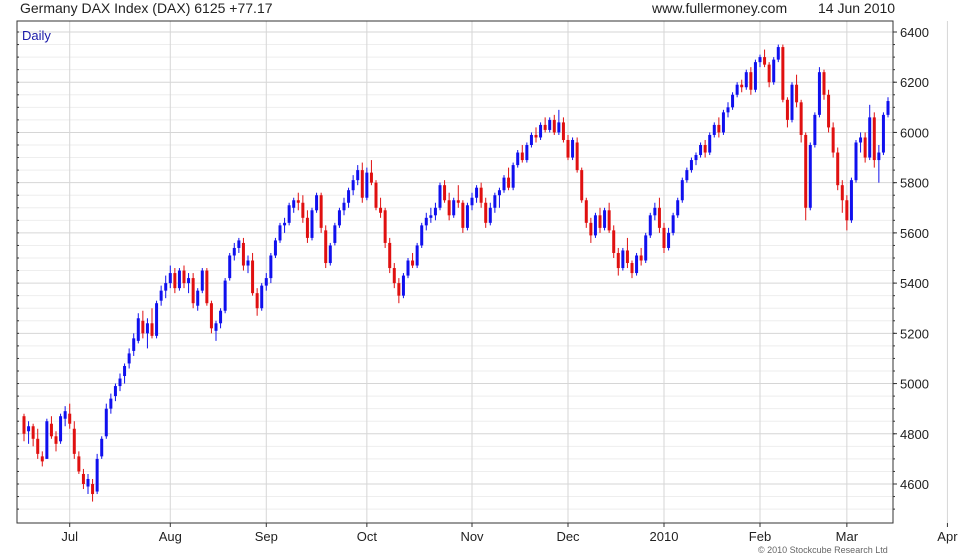 The height and width of the screenshot is (560, 980). What do you see at coordinates (69, 536) in the screenshot?
I see `x-tick-label: Jul` at bounding box center [69, 536].